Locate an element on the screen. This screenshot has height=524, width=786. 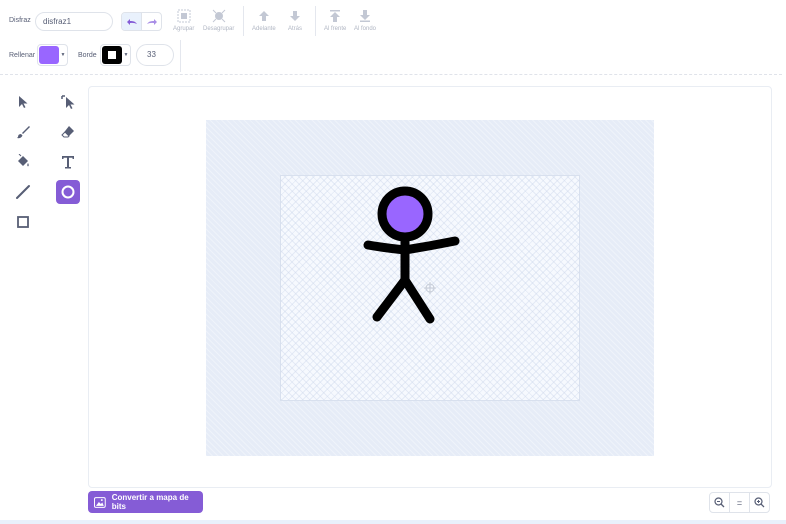
reshape-tool is located at coordinates (68, 102).